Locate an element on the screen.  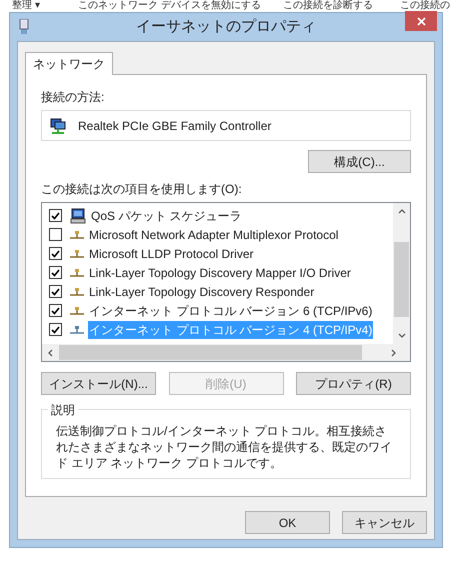
window-title: イーサネットのプロパティ is located at coordinates (226, 26).